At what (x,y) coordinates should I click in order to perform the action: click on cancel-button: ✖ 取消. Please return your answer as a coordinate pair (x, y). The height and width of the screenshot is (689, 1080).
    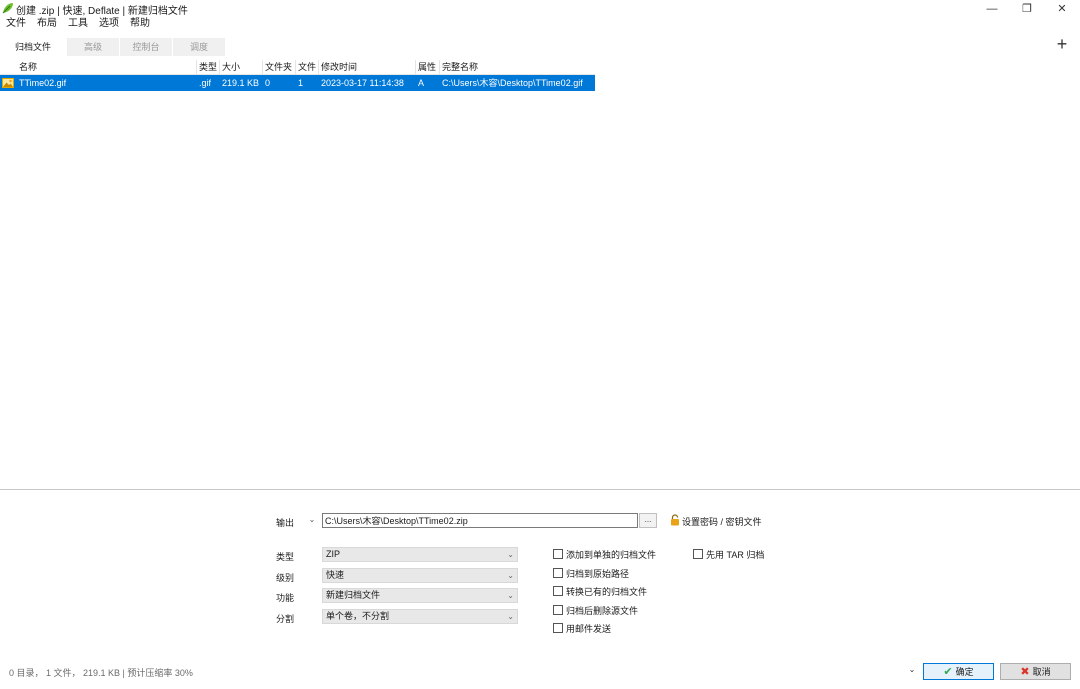
    Looking at the image, I should click on (1035, 671).